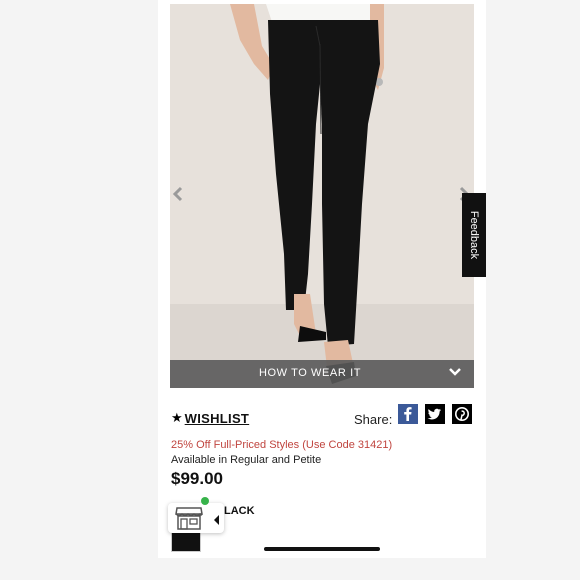  Describe the element at coordinates (177, 417) in the screenshot. I see `star-icon: ★` at that location.